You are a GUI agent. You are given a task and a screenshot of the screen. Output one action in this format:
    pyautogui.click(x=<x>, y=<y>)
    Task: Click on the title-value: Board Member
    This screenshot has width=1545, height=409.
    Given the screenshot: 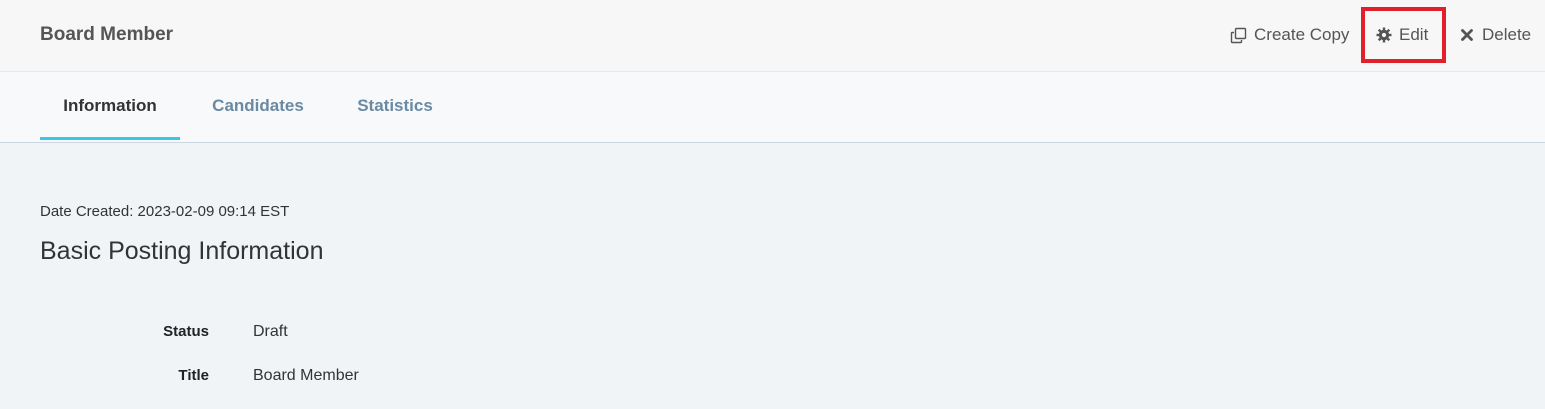 What is the action you would take?
    pyautogui.click(x=306, y=375)
    